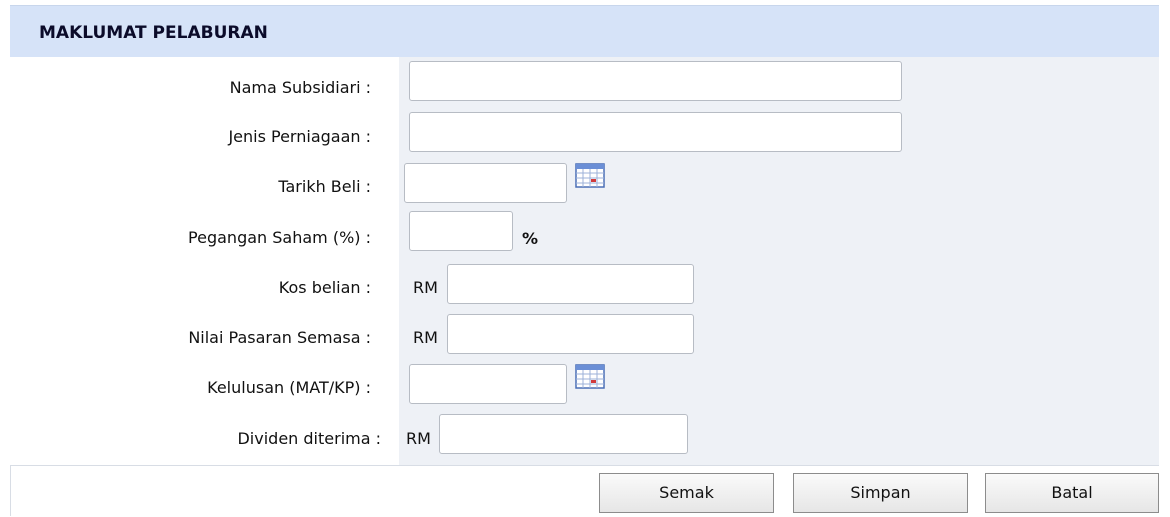 The image size is (1170, 517). I want to click on dividen-prefix: RM, so click(418, 438).